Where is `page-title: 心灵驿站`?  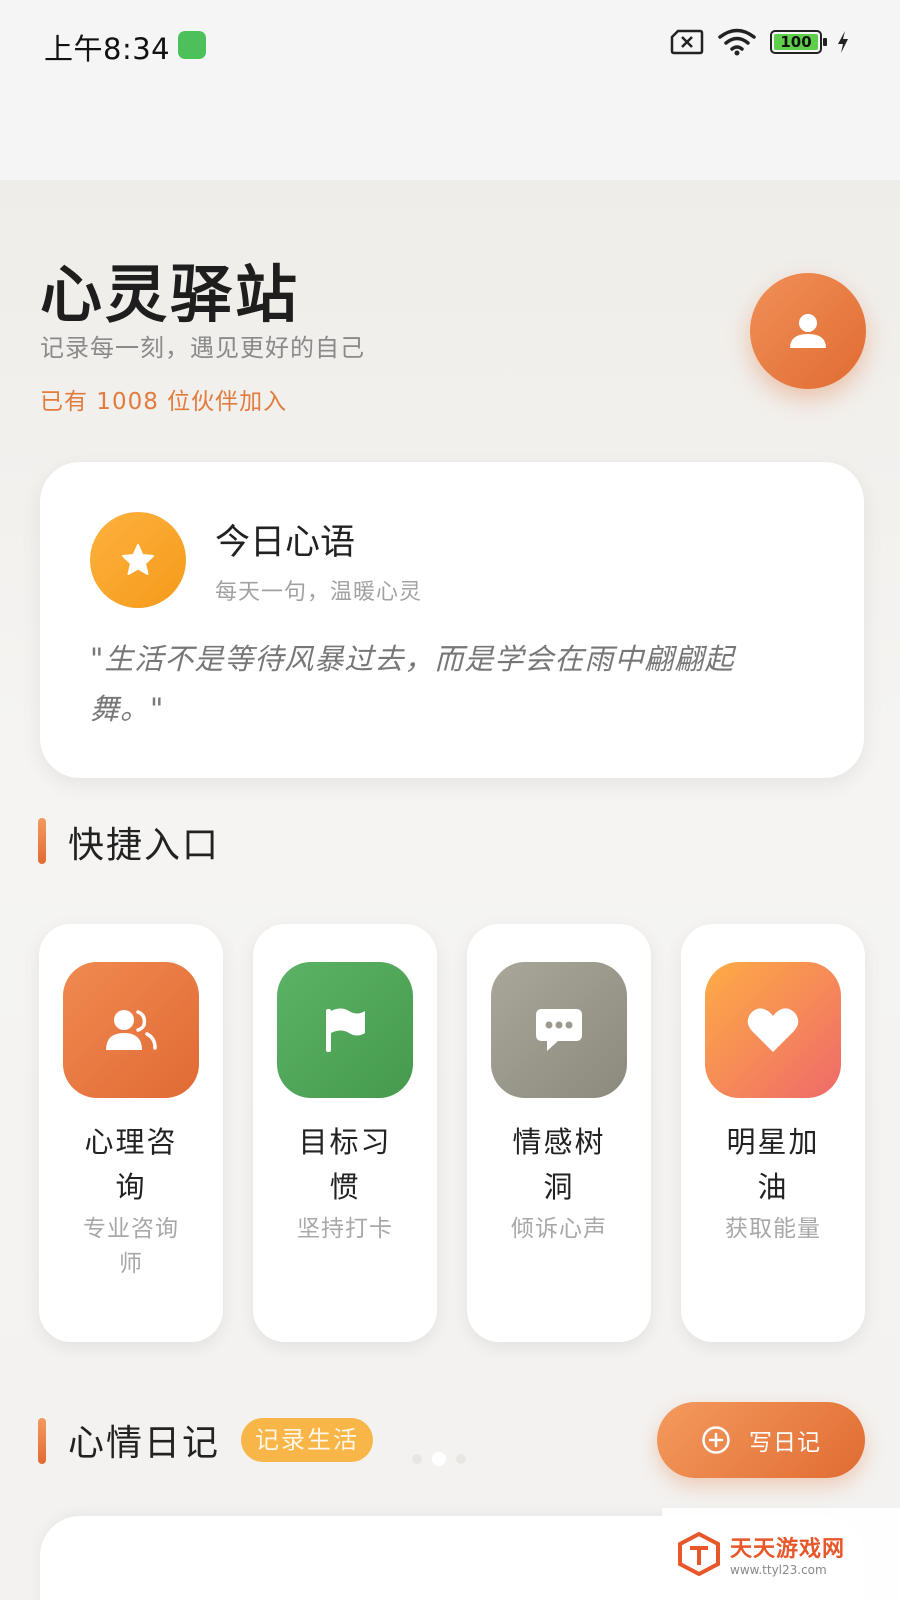 page-title: 心灵驿站 is located at coordinates (170, 294).